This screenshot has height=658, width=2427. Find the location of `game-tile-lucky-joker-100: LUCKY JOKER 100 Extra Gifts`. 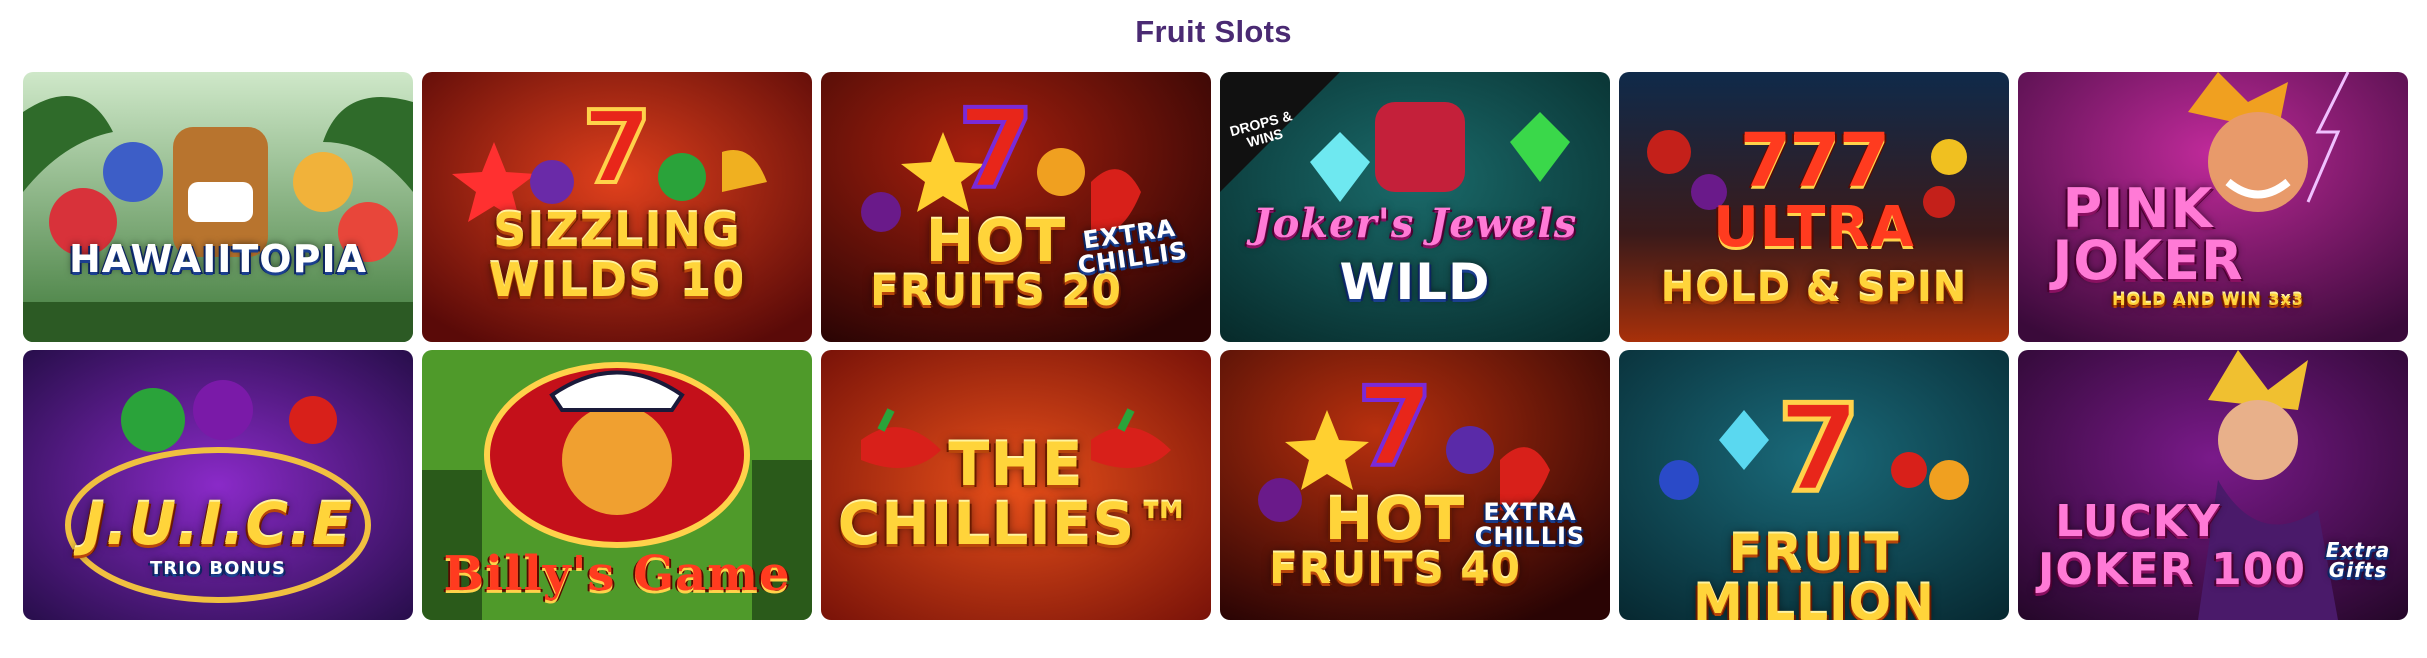

game-tile-lucky-joker-100: LUCKY JOKER 100 Extra Gifts is located at coordinates (2213, 485).